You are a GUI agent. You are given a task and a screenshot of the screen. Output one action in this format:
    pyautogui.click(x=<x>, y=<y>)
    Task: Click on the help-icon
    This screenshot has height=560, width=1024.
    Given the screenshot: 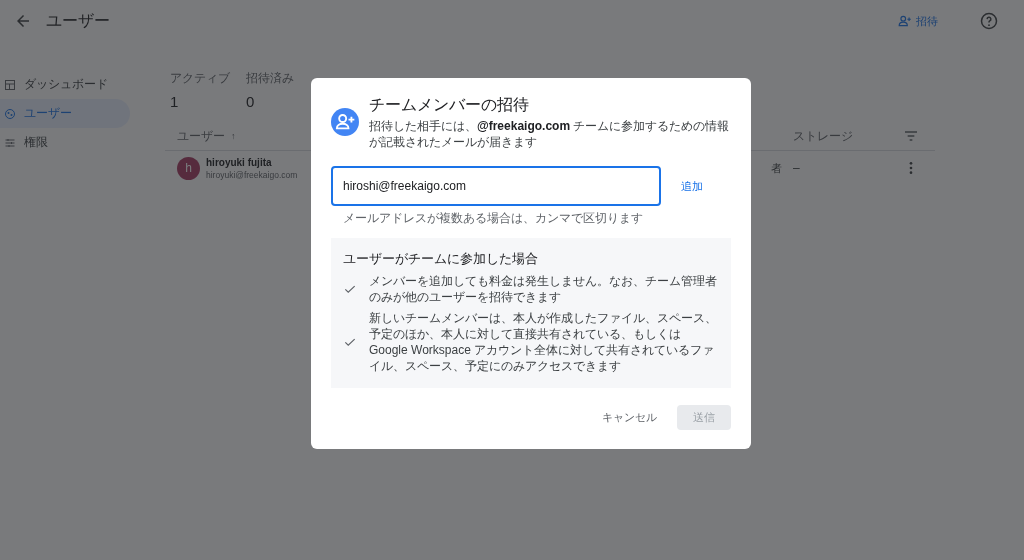 What is the action you would take?
    pyautogui.click(x=989, y=21)
    